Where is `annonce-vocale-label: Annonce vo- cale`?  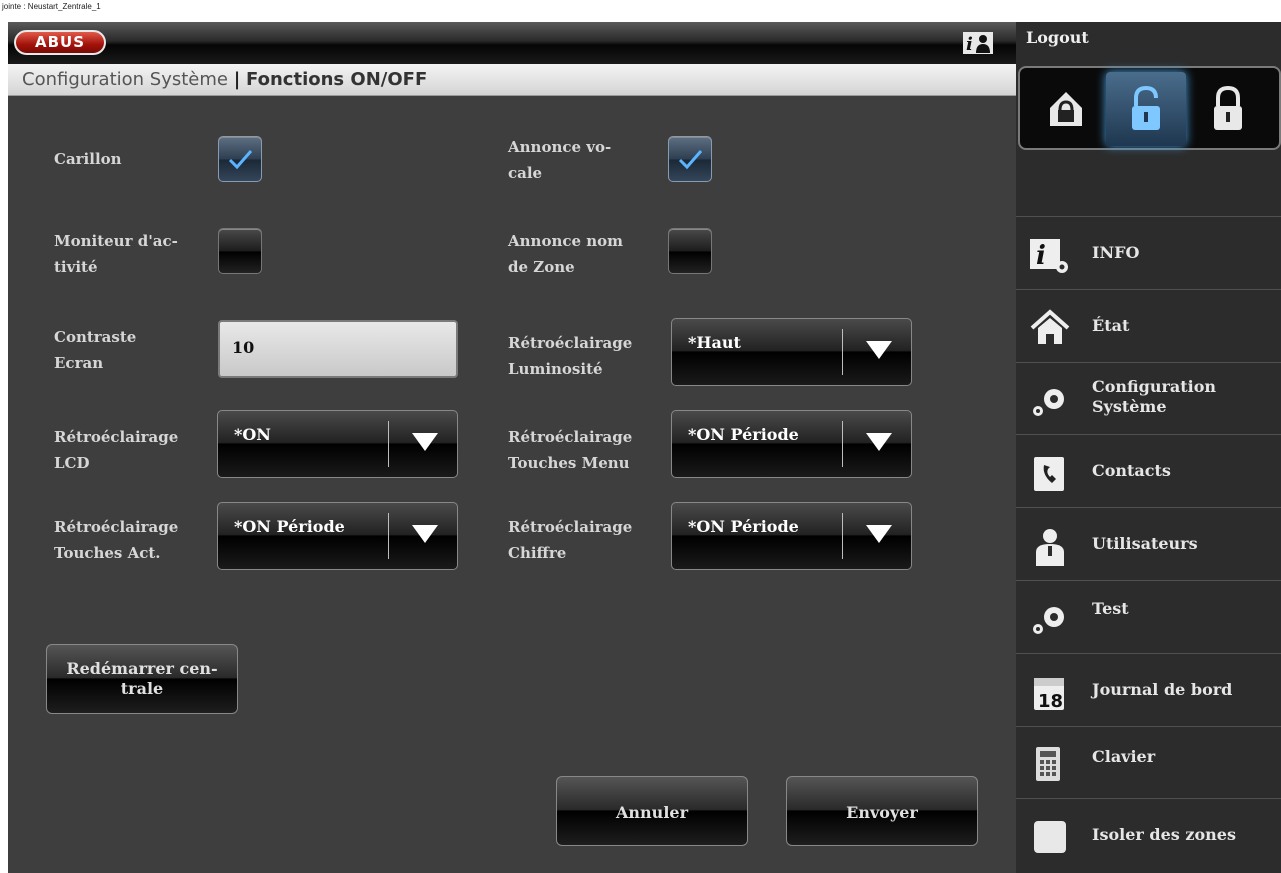 annonce-vocale-label: Annonce vo- cale is located at coordinates (560, 160).